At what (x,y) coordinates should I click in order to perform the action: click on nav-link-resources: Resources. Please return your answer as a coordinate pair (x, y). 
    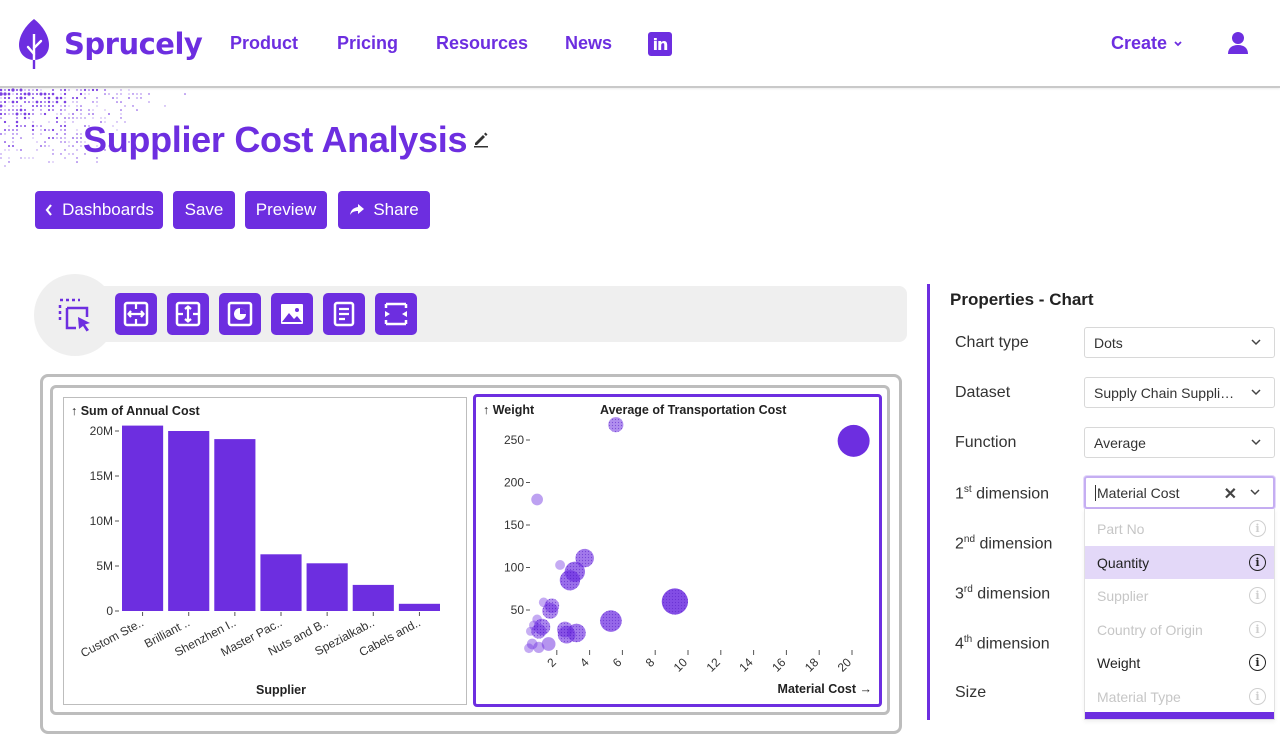
    Looking at the image, I should click on (482, 43).